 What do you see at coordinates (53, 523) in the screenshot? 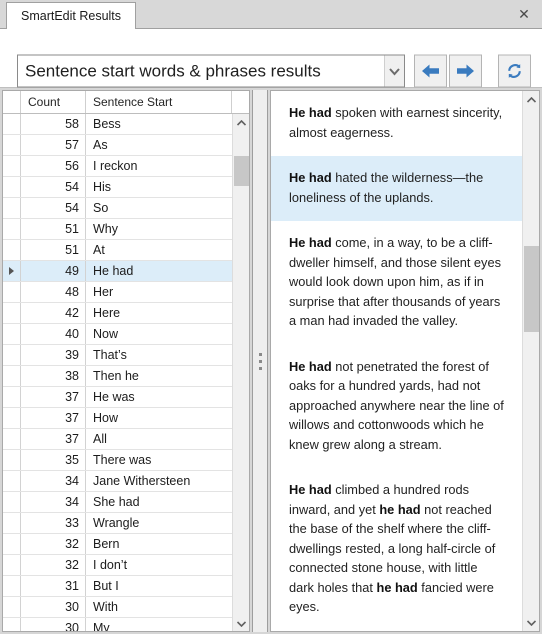
I see `cell-count: 33` at bounding box center [53, 523].